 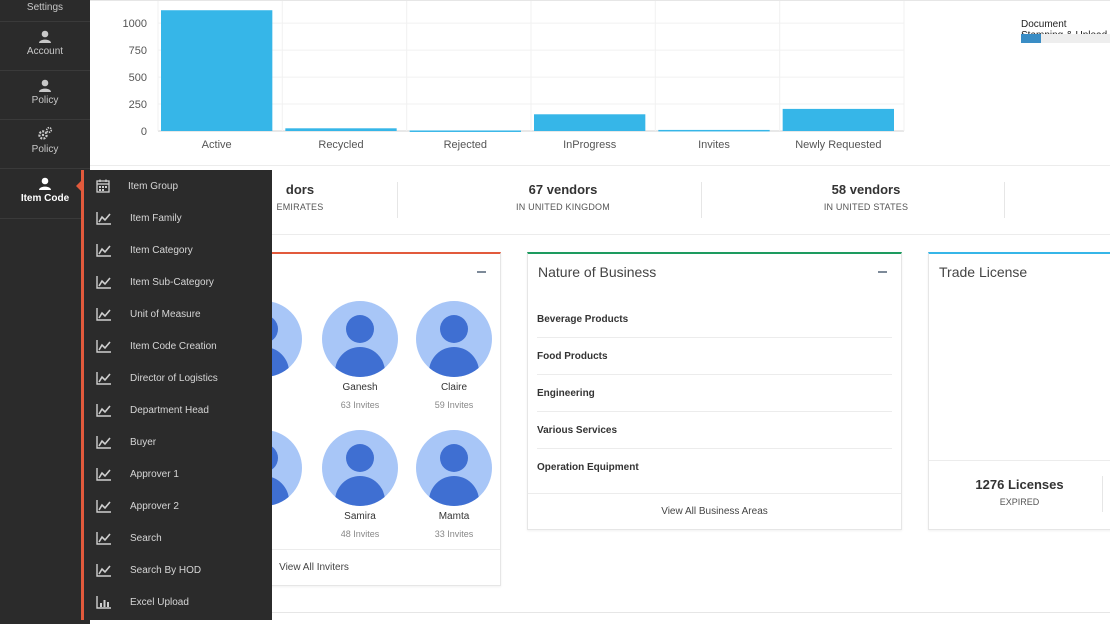 I want to click on sidebar-item-settings: Settings, so click(x=45, y=11).